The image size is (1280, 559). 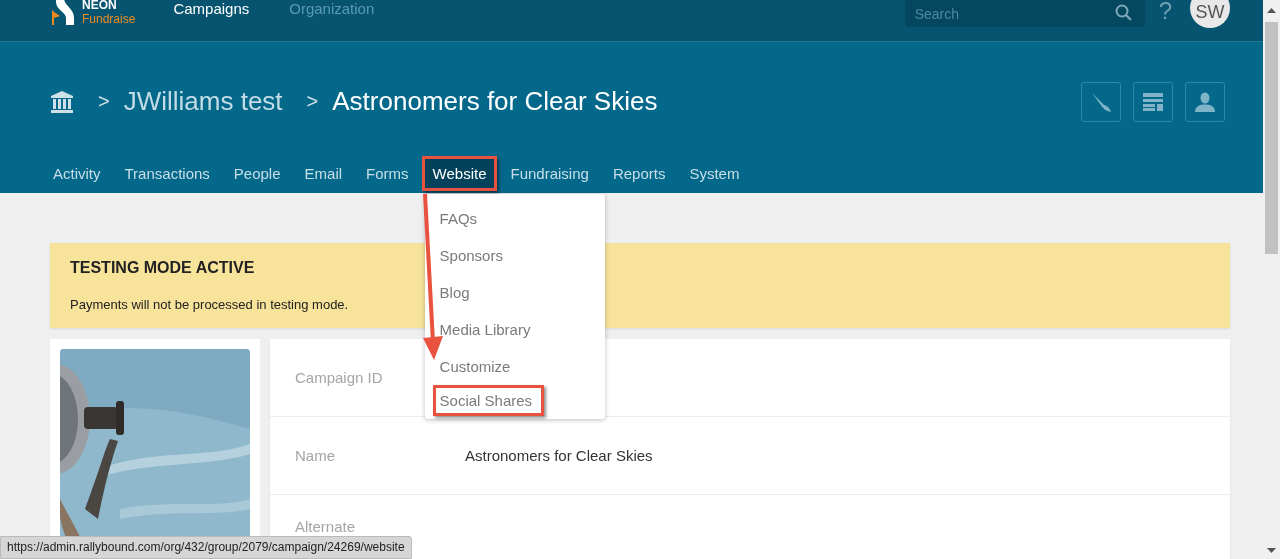 I want to click on scrollbar-thumb, so click(x=1271, y=138).